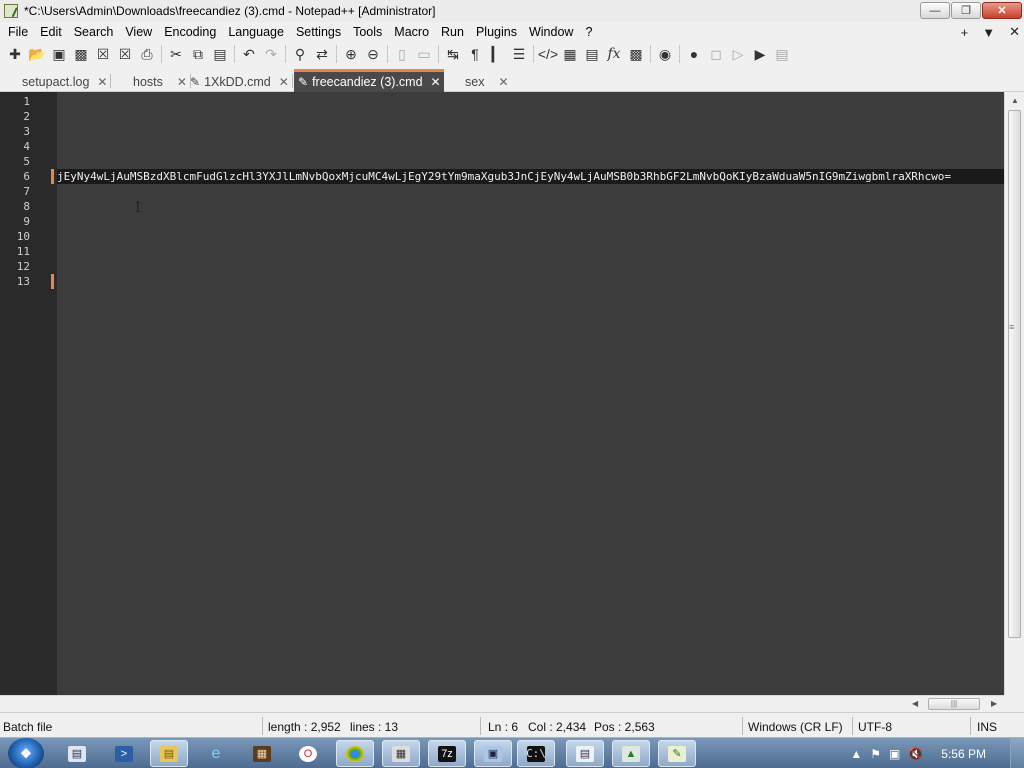 This screenshot has height=768, width=1024. Describe the element at coordinates (65, 81) in the screenshot. I see `tab-setupact-log: setupact.log ✕` at that location.